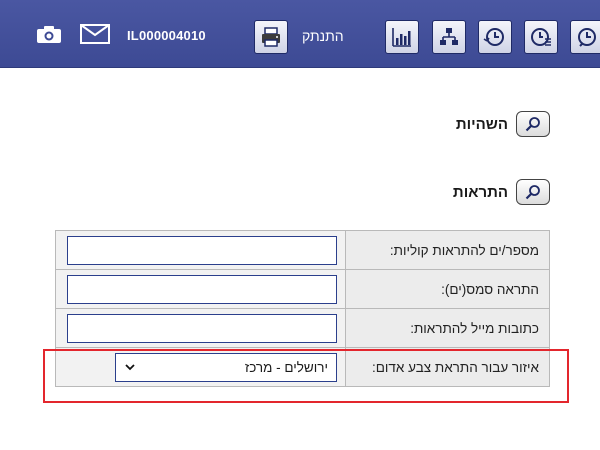 The width and height of the screenshot is (600, 450). What do you see at coordinates (166, 35) in the screenshot?
I see `account-id: IL000004010` at bounding box center [166, 35].